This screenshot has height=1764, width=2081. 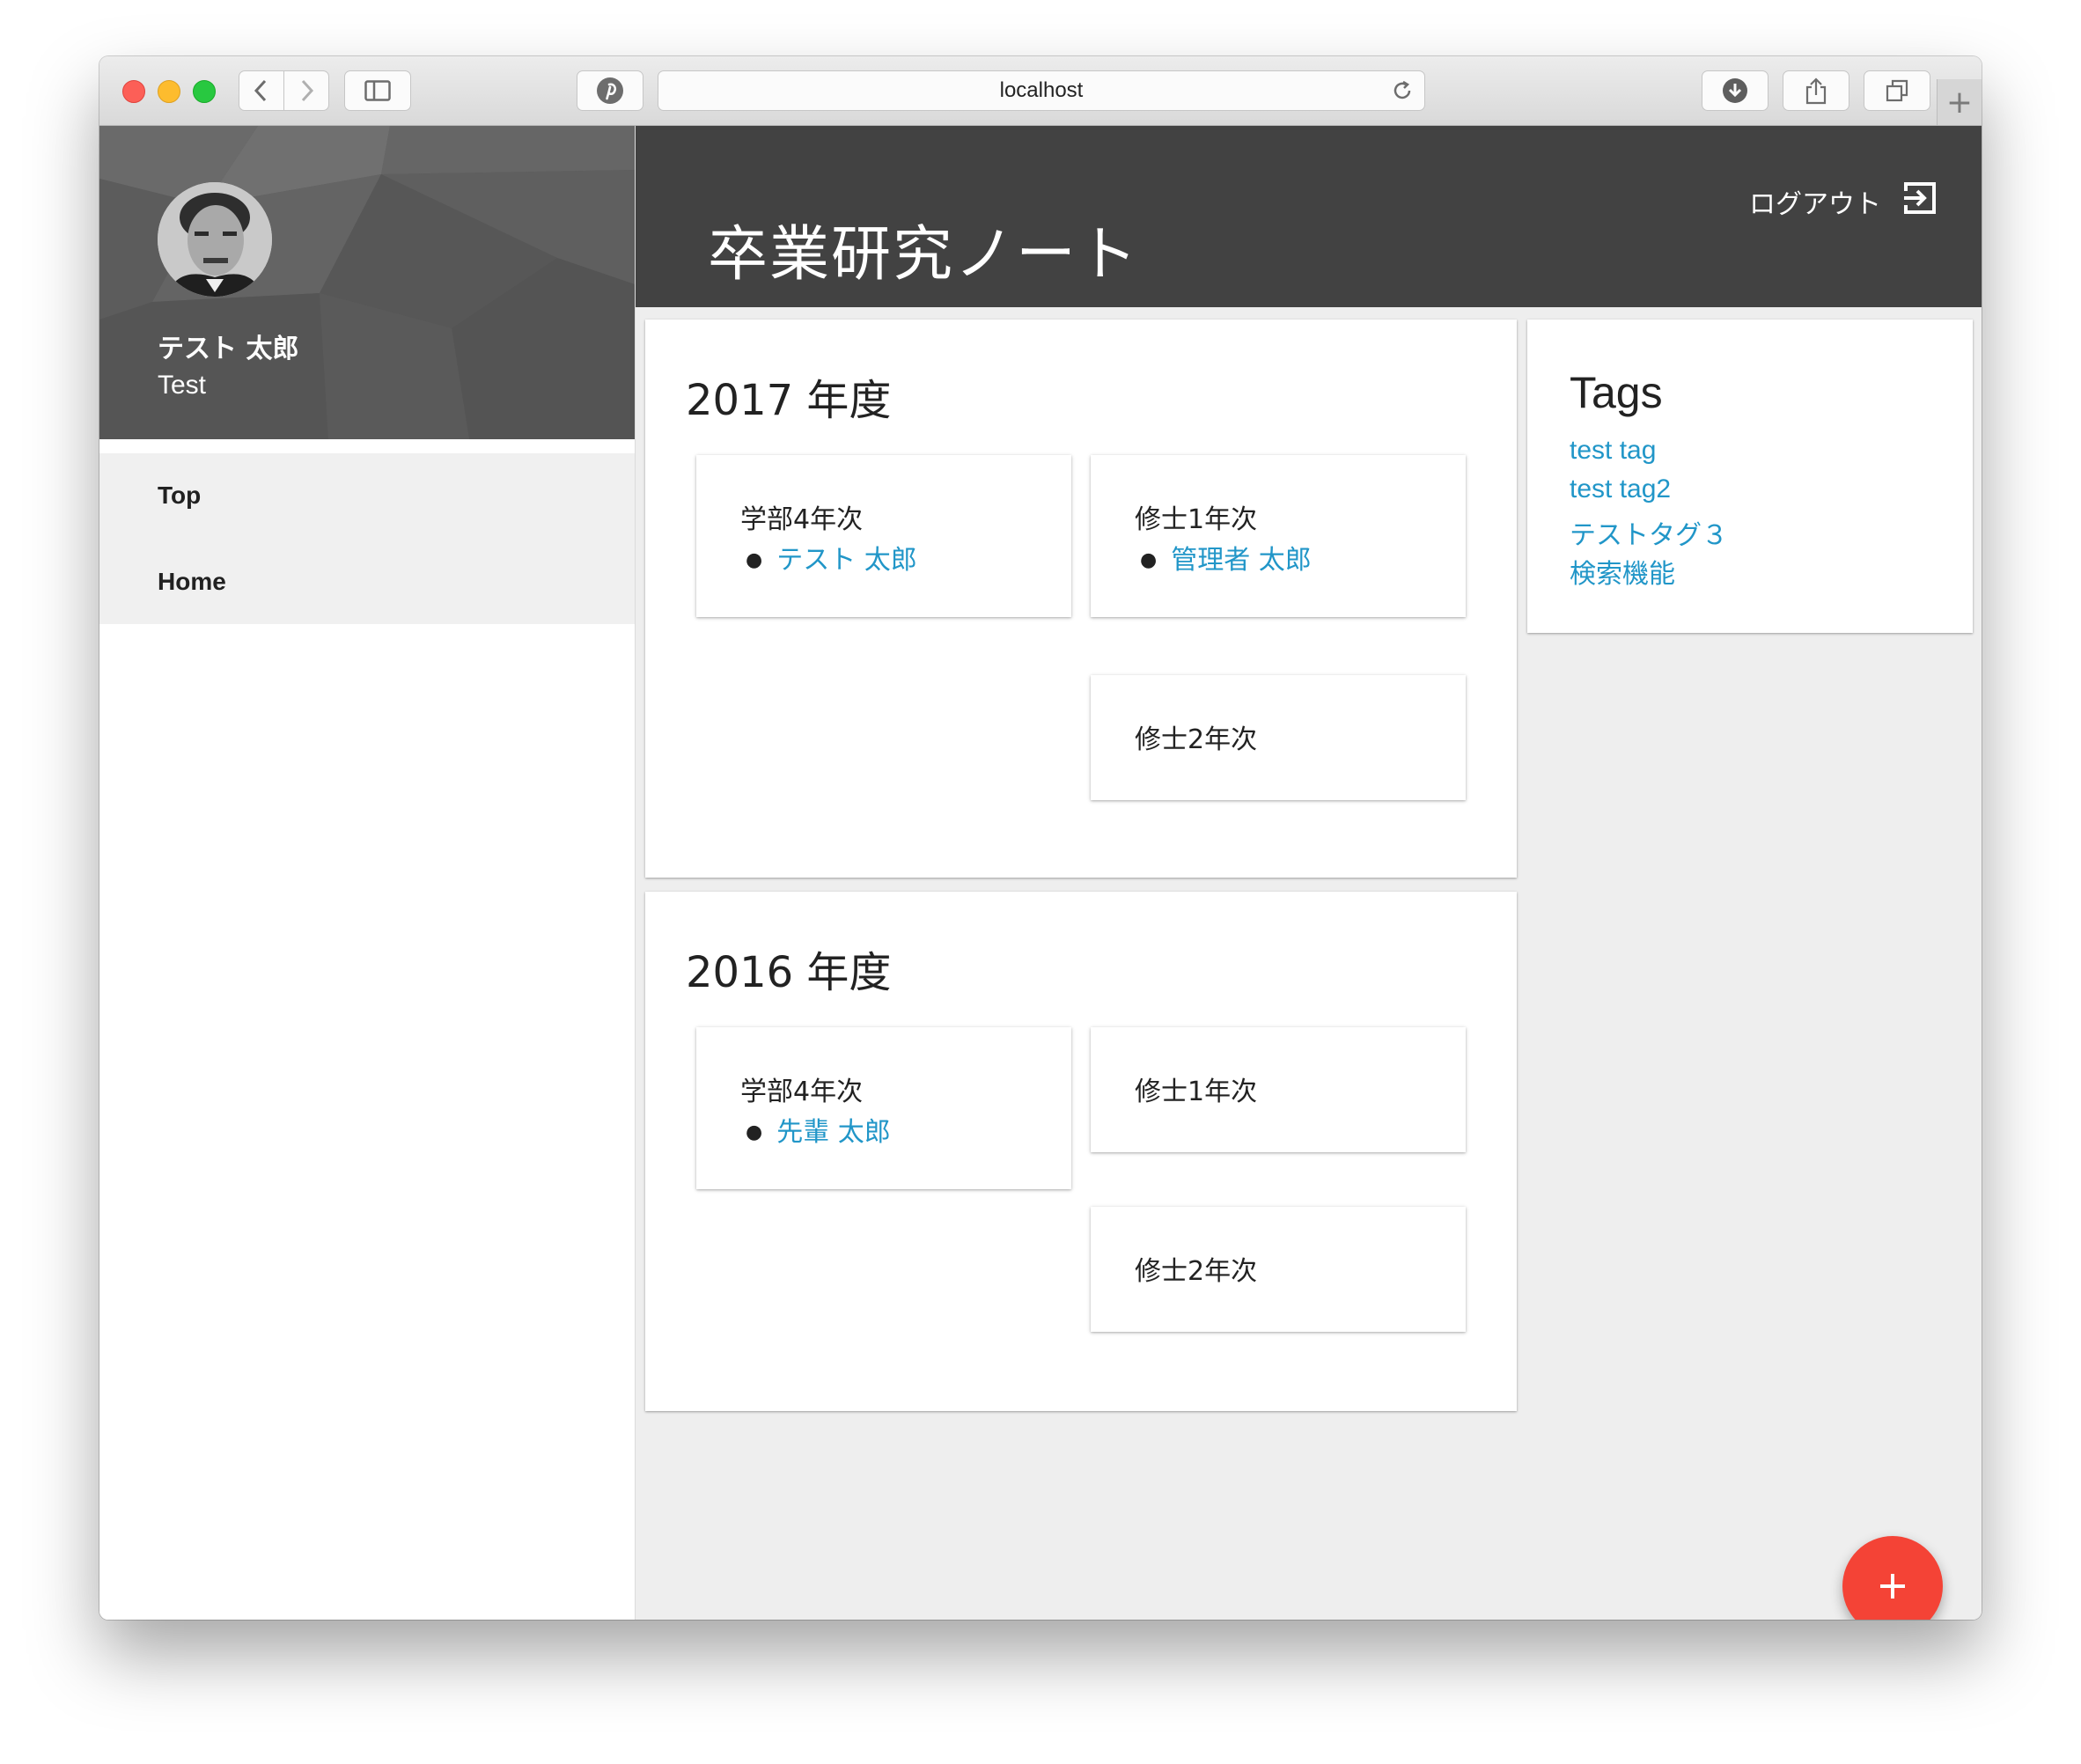 I want to click on chevron-left-icon, so click(x=260, y=90).